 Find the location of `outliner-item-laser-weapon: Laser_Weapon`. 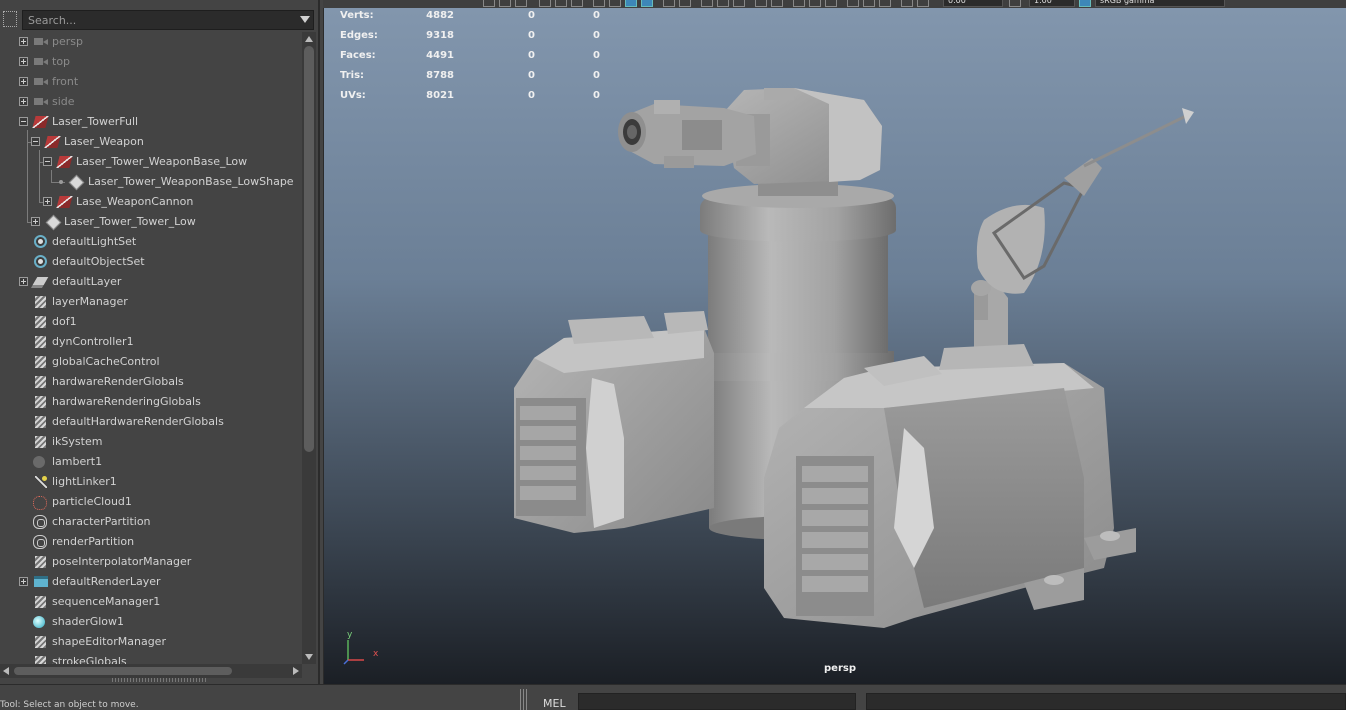

outliner-item-laser-weapon: Laser_Weapon is located at coordinates (150, 142).